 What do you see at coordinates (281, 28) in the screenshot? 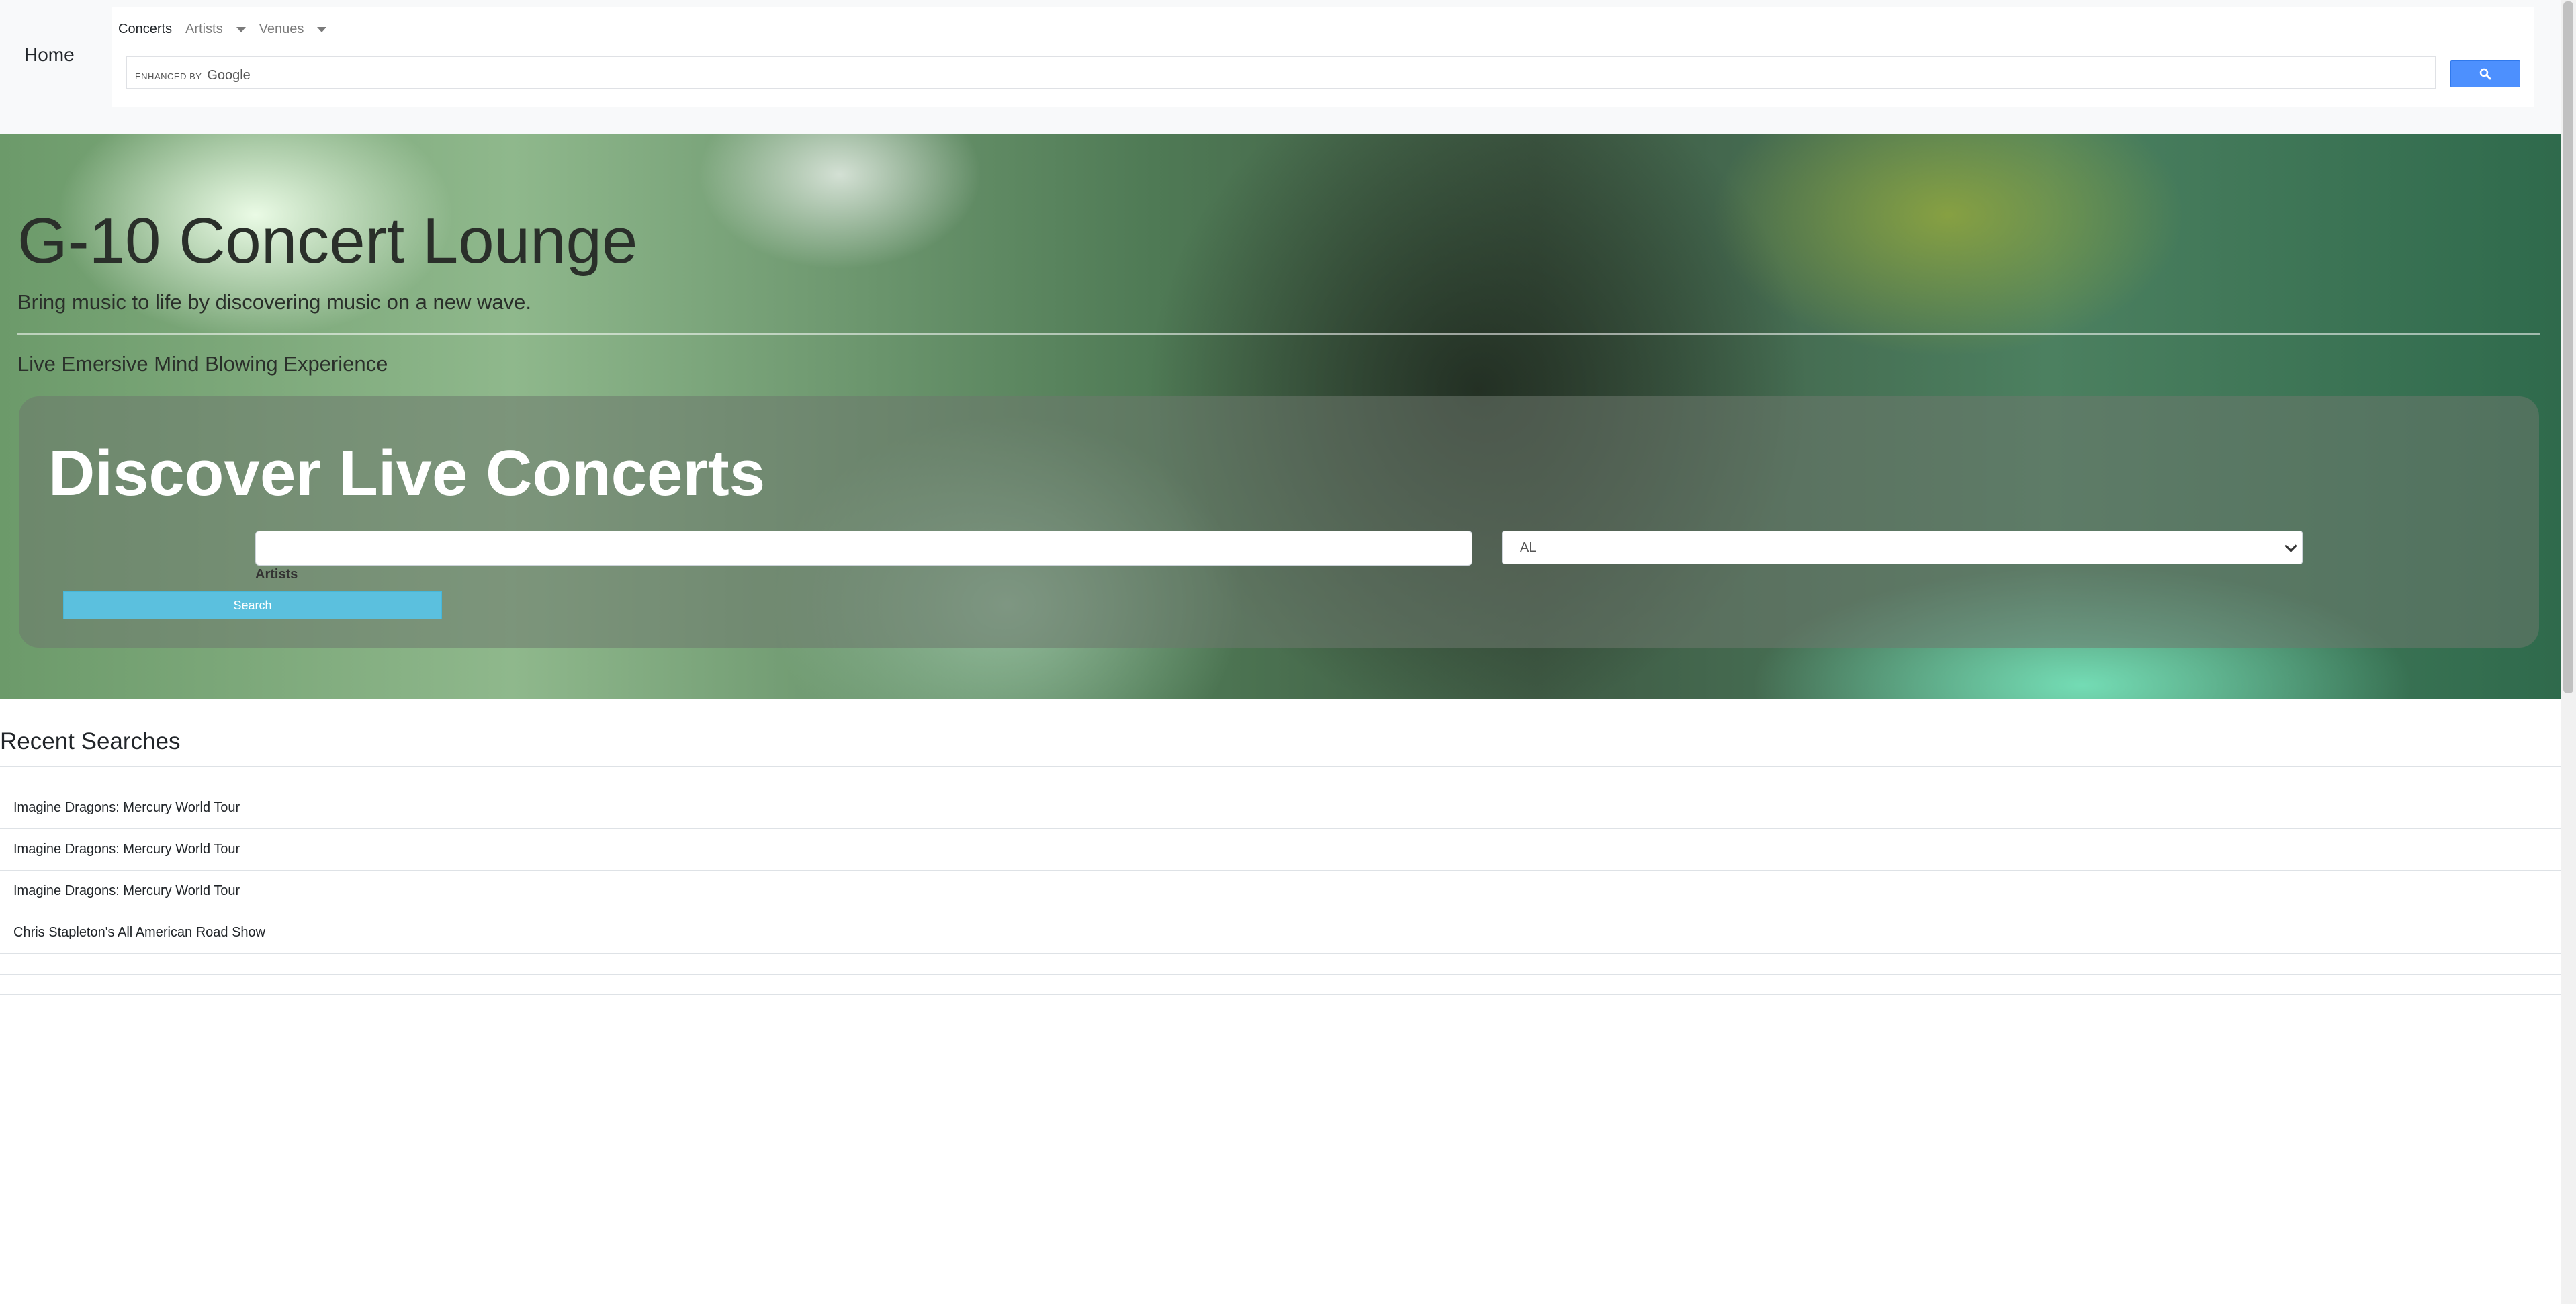
I see `nav-item-label: Venues` at bounding box center [281, 28].